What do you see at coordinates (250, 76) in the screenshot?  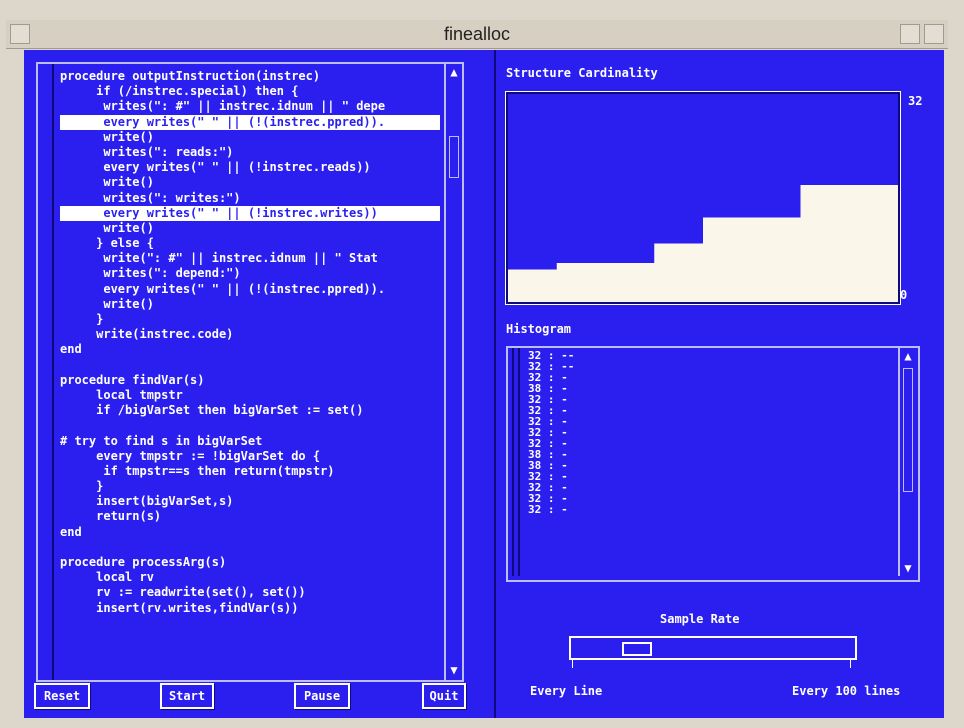 I see `code-line: procedure outputInstruction(instrec)` at bounding box center [250, 76].